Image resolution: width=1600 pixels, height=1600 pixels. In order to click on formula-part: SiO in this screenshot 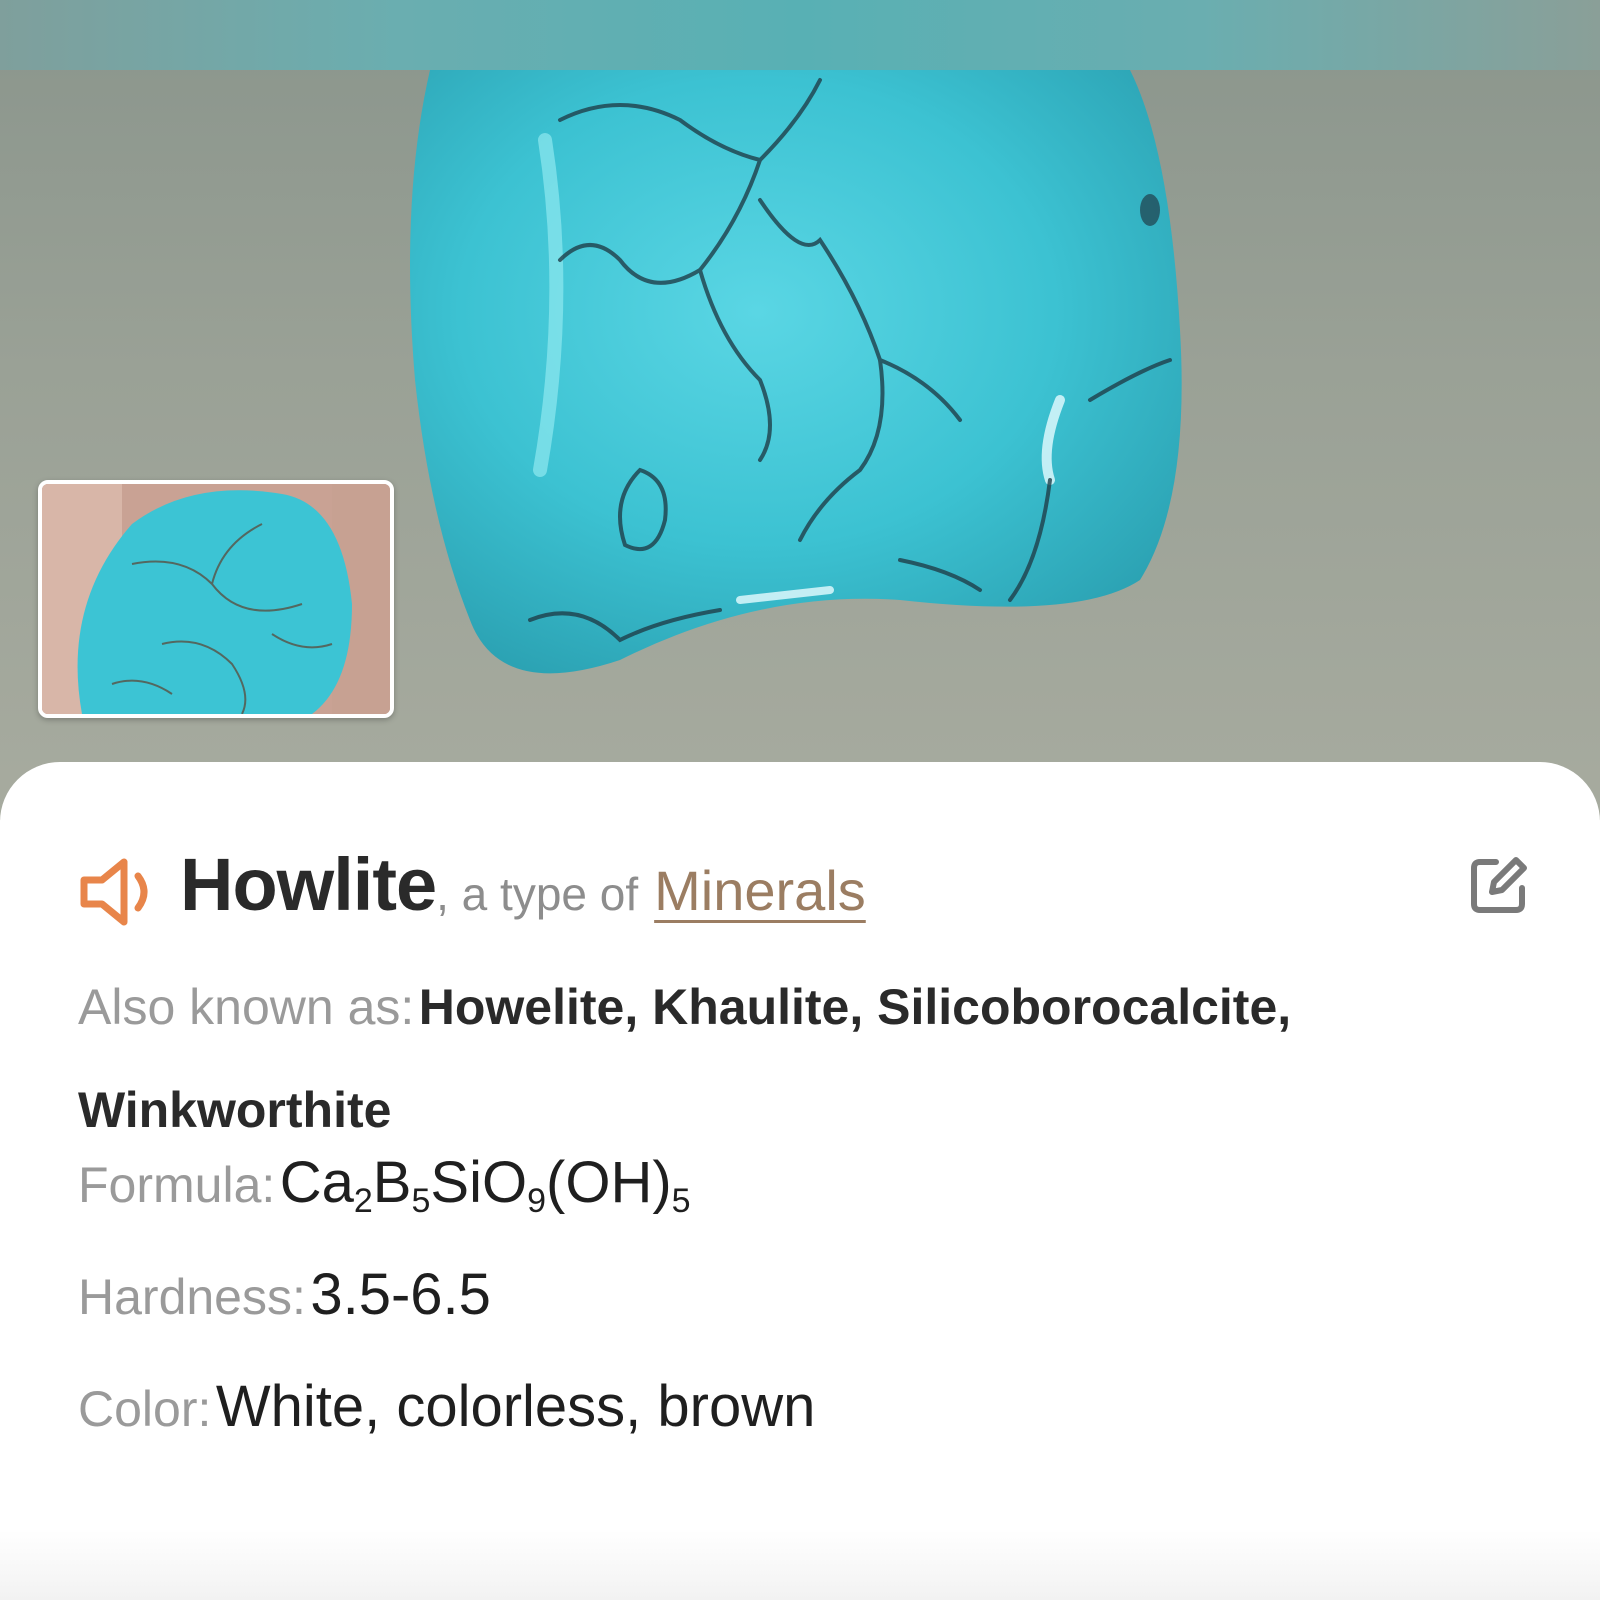, I will do `click(479, 1182)`.